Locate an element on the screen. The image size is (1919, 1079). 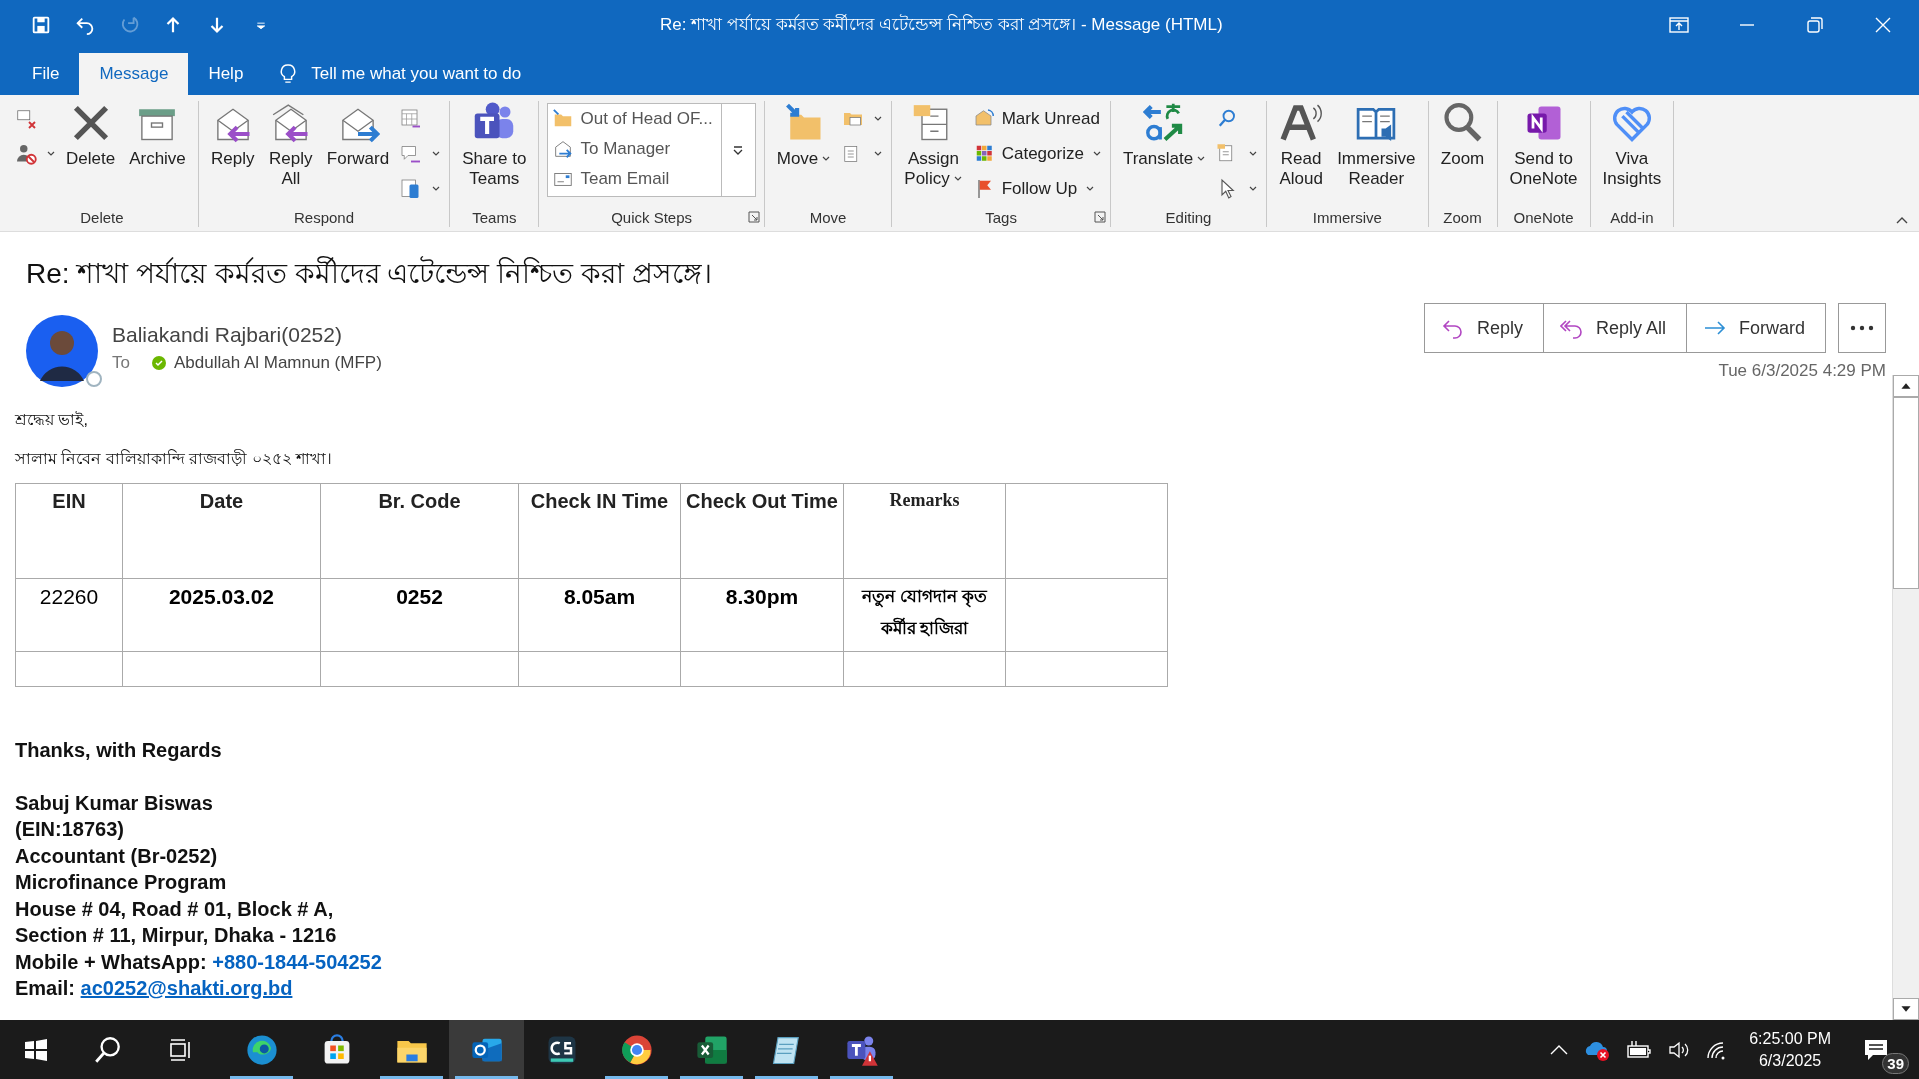
ribbon-button: Archive is located at coordinates (157, 135).